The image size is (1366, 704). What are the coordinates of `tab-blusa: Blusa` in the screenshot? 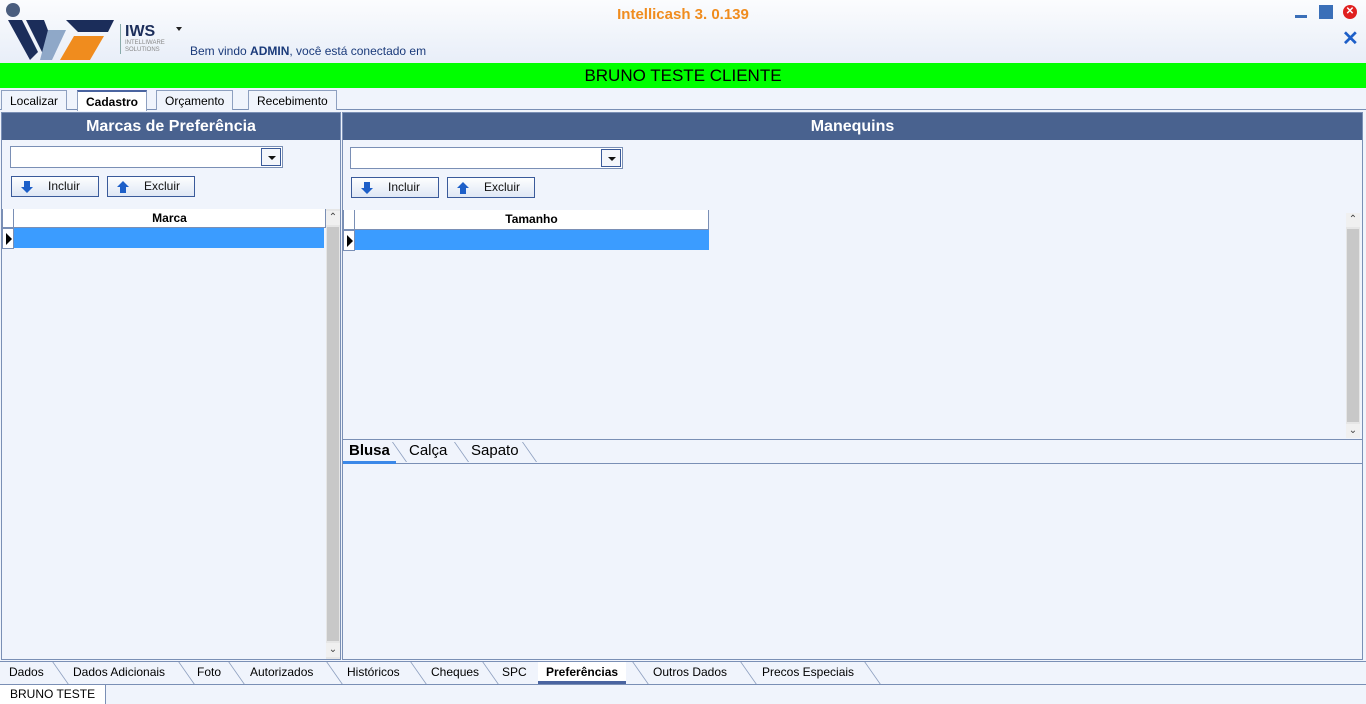 It's located at (369, 452).